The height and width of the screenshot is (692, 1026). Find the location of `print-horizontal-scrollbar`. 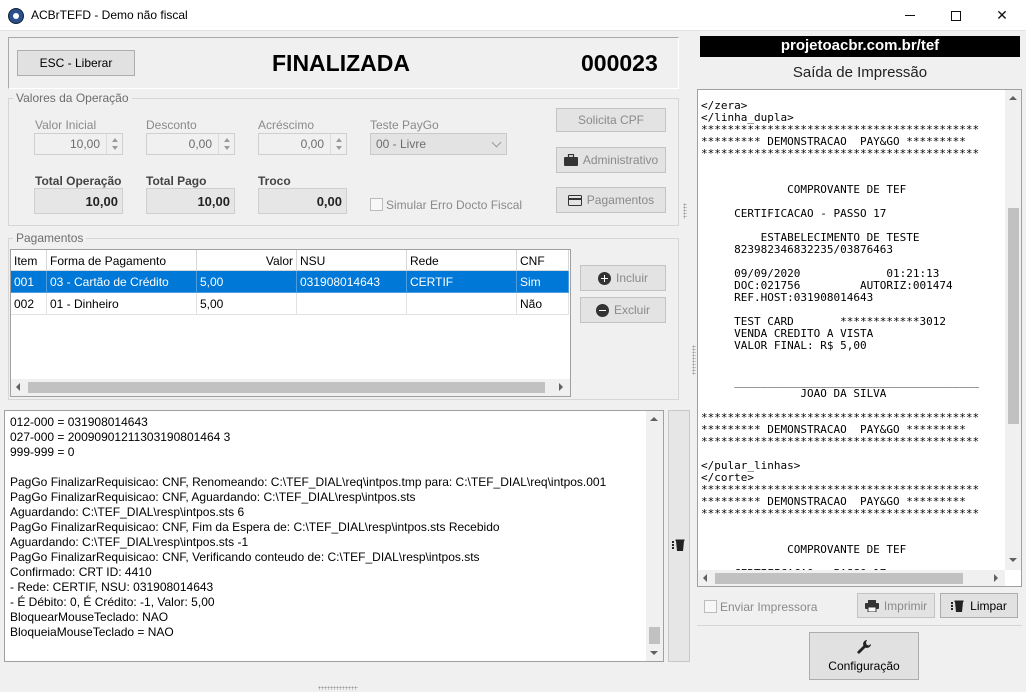

print-horizontal-scrollbar is located at coordinates (851, 578).